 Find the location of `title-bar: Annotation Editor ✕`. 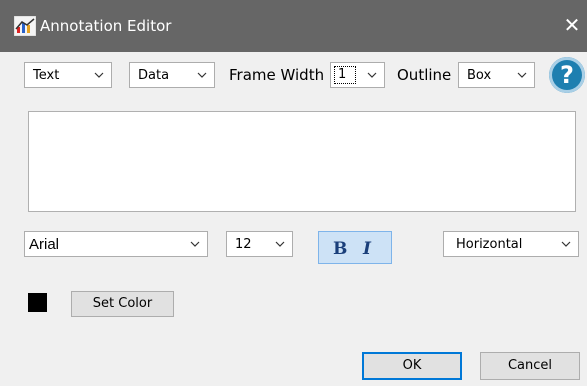

title-bar: Annotation Editor ✕ is located at coordinates (293, 26).